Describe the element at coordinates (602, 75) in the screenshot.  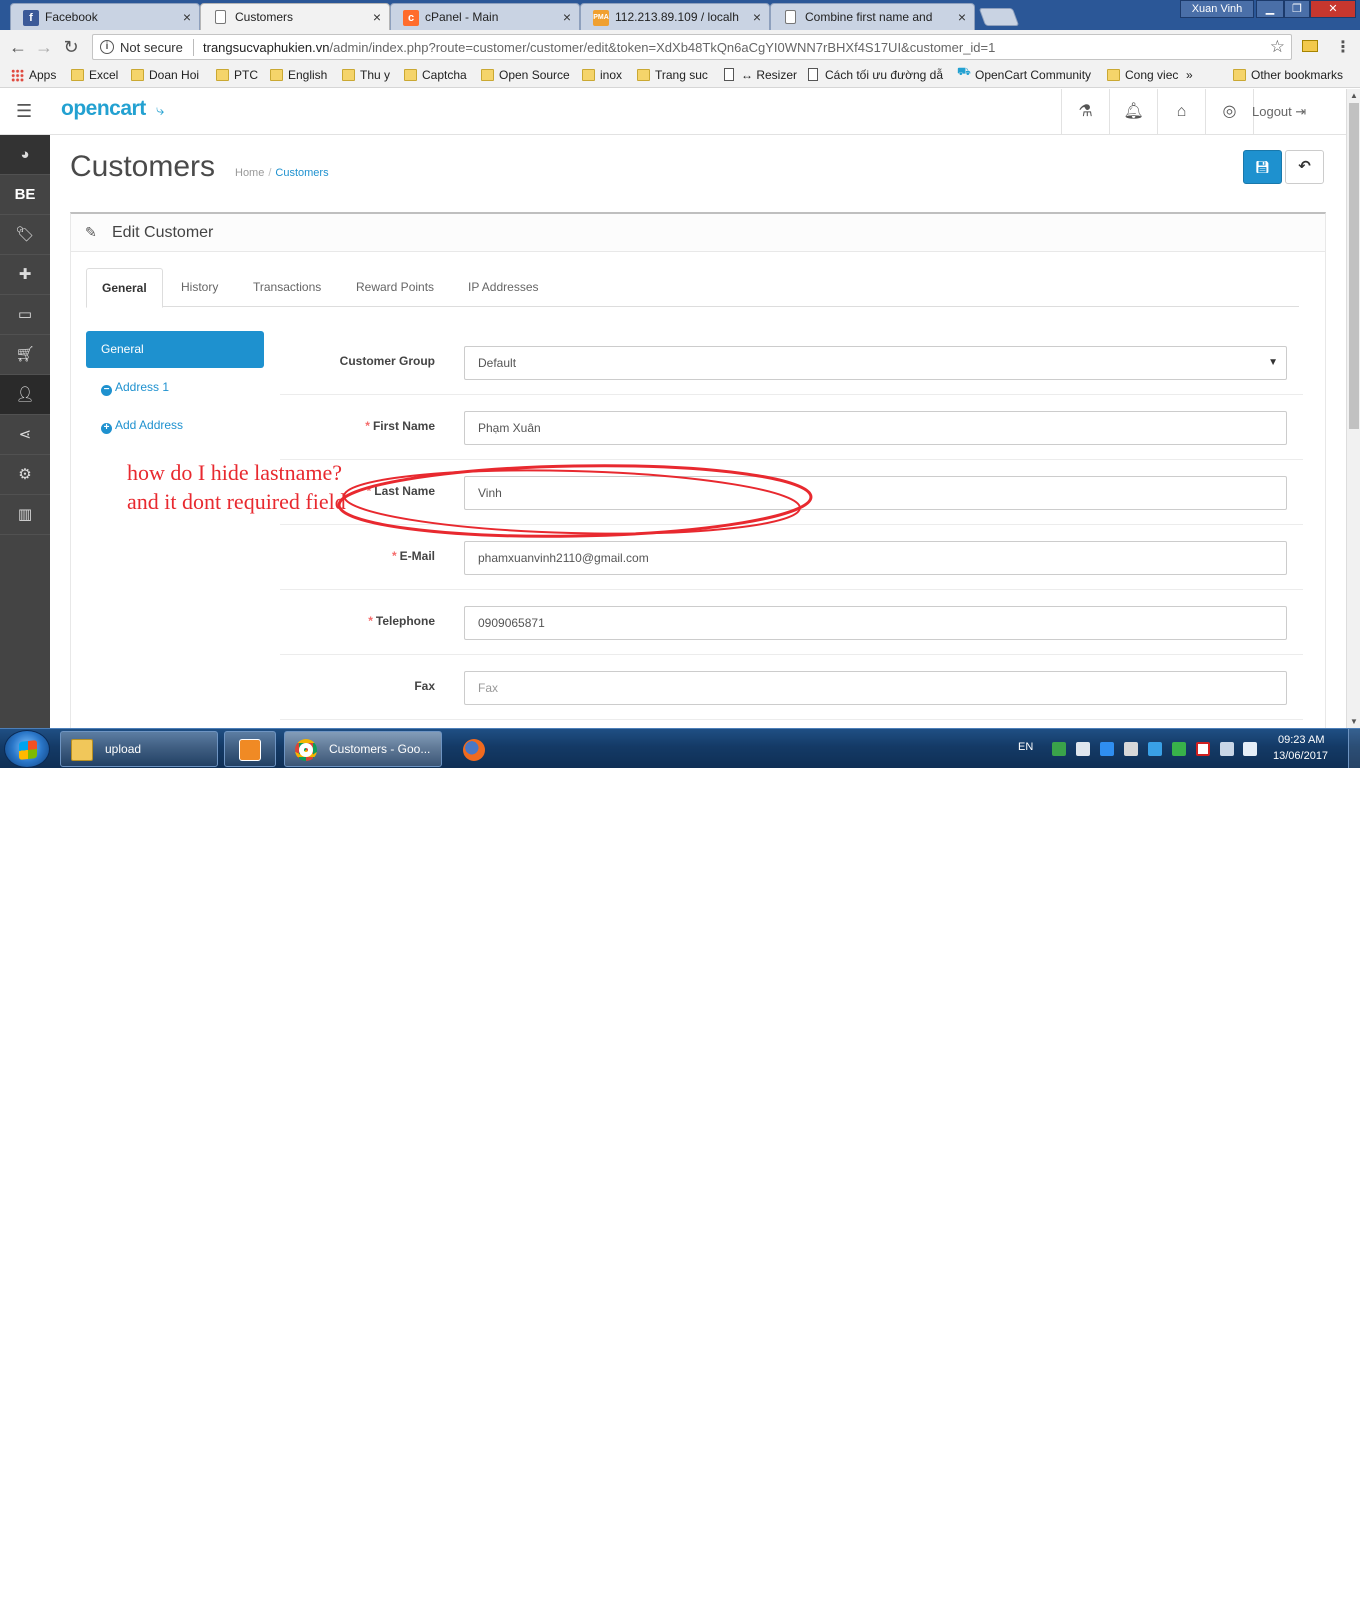
I see `bookmark-inox: inox` at that location.